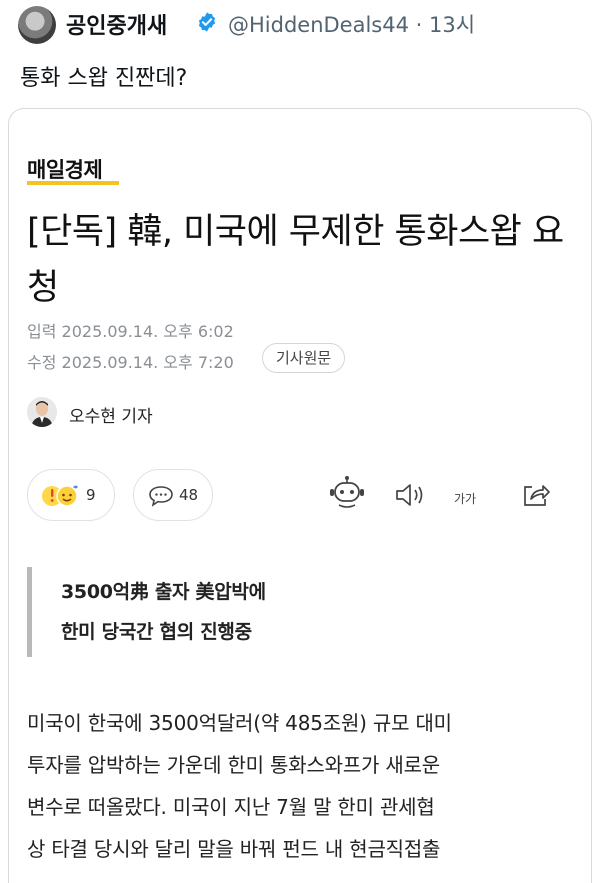  I want to click on robot-icon, so click(347, 493).